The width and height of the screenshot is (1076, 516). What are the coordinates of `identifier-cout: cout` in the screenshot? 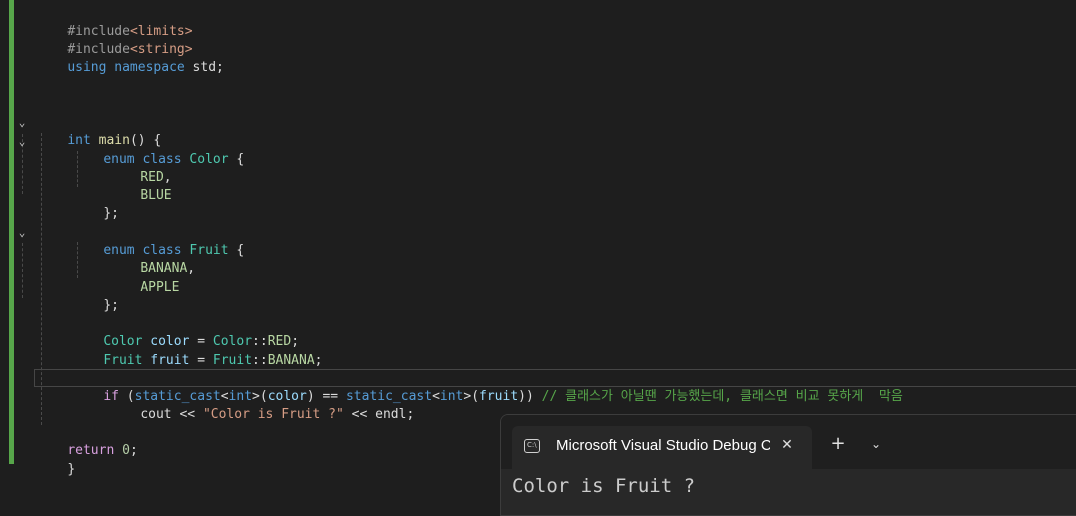 It's located at (156, 414).